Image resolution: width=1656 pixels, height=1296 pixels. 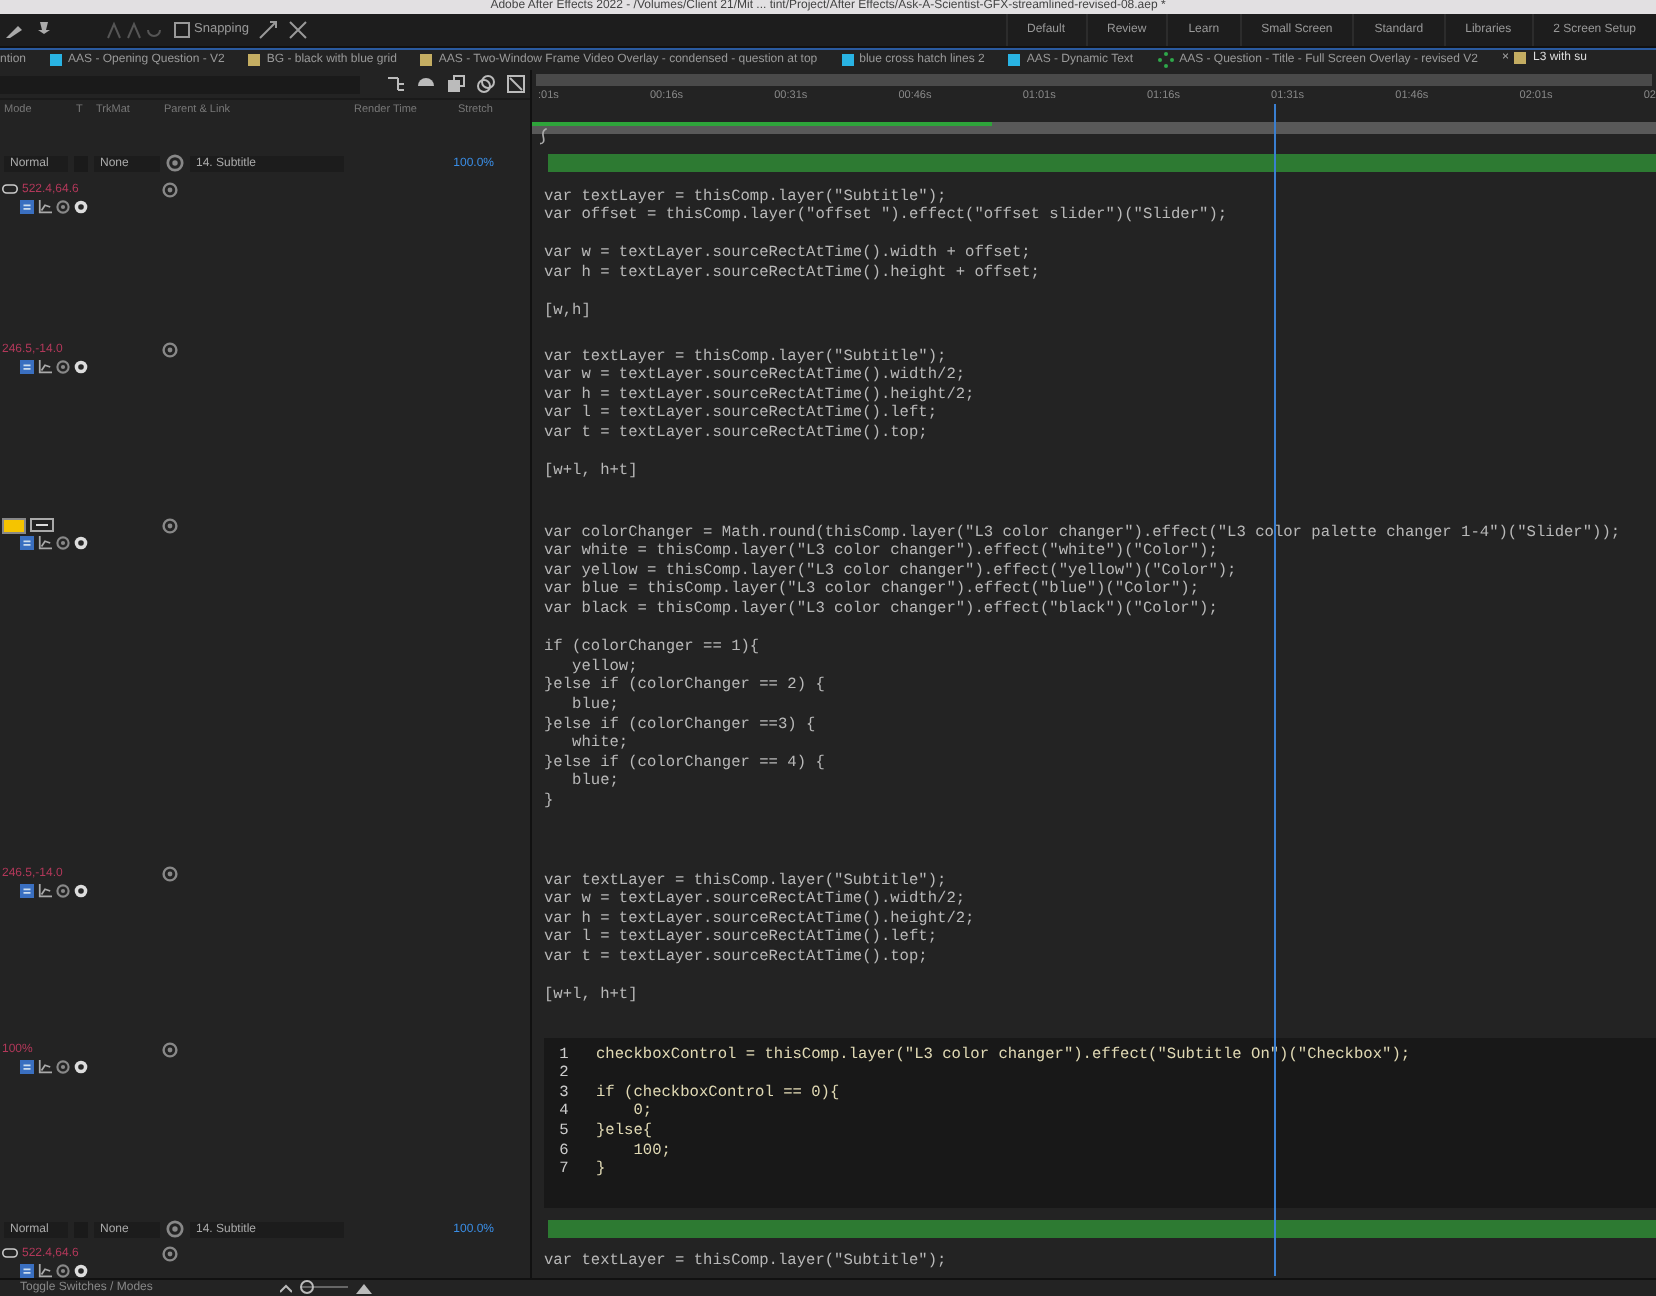 What do you see at coordinates (456, 84) in the screenshot?
I see `frames-icon` at bounding box center [456, 84].